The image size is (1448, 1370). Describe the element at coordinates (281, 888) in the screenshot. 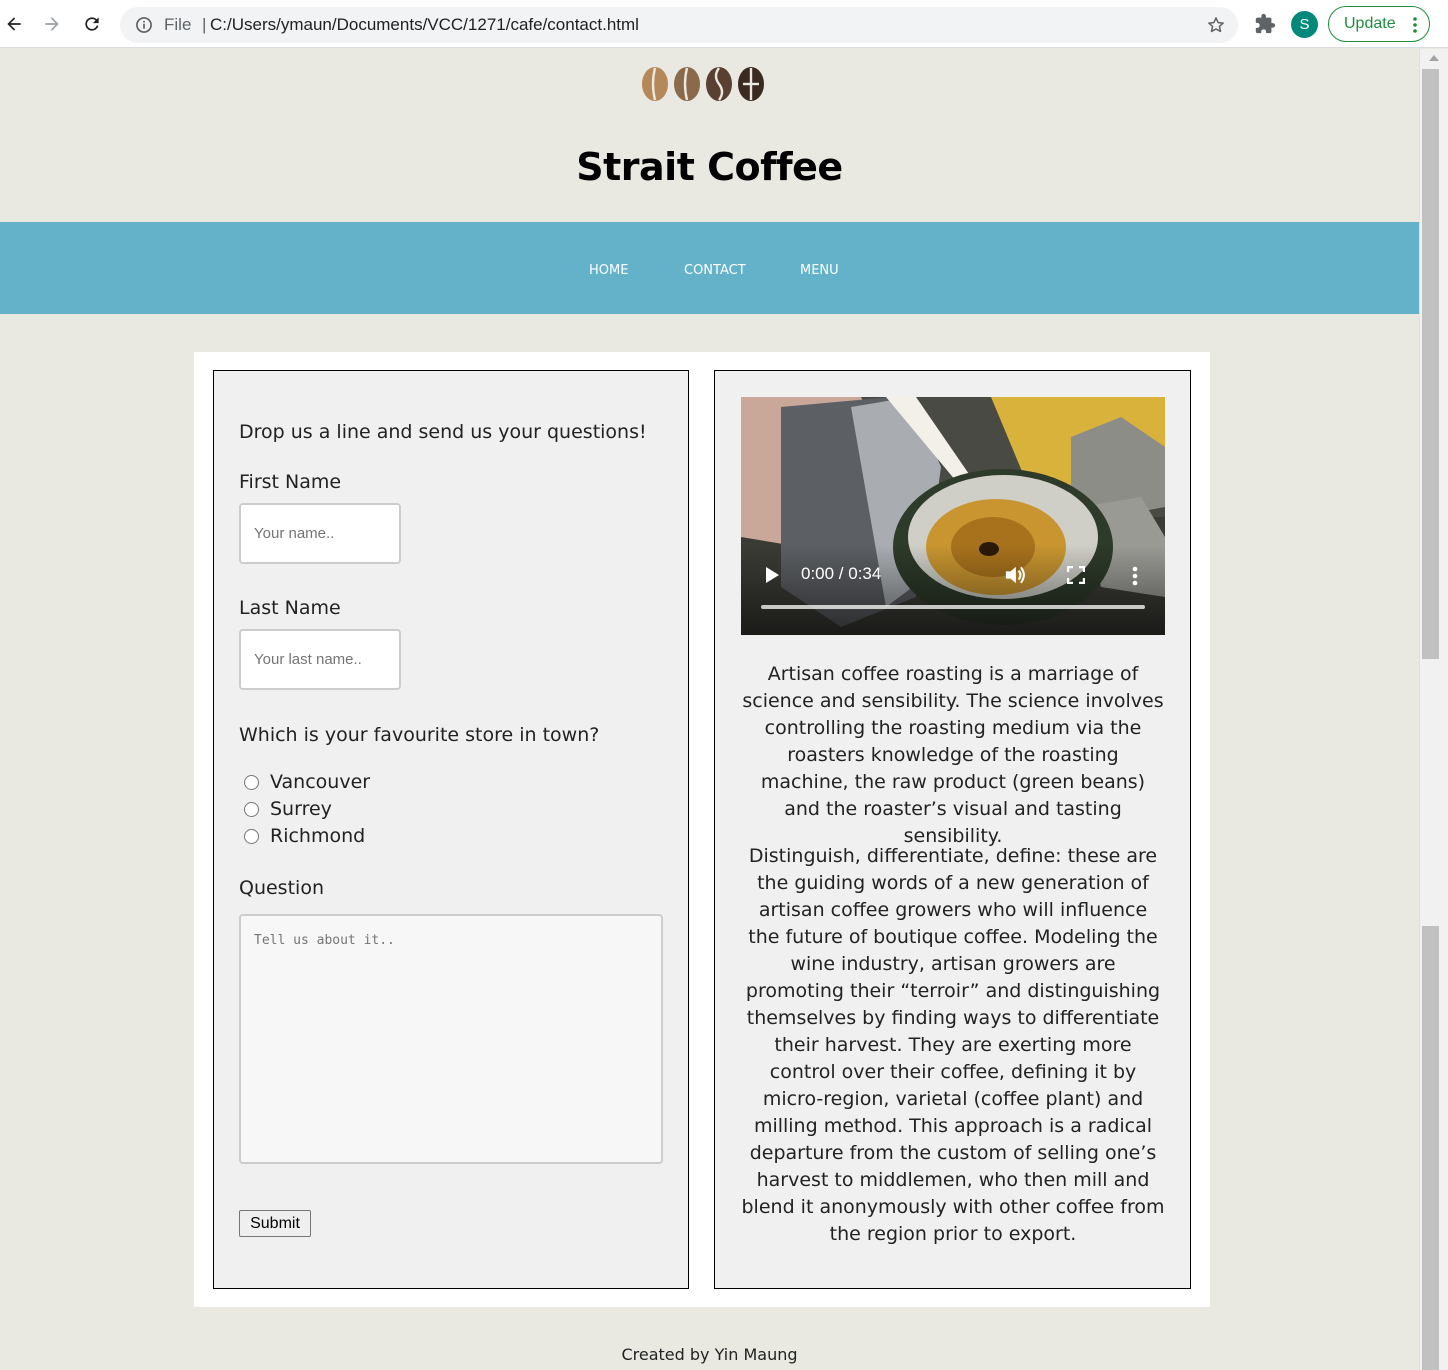

I see `question-label: Question` at that location.